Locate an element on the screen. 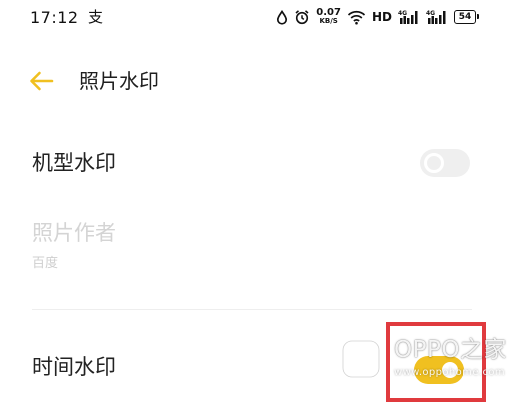 The width and height of the screenshot is (526, 402). status-bar: 17:12 支 0.07 KB/S HD 4G 4G 54 is located at coordinates (263, 18).